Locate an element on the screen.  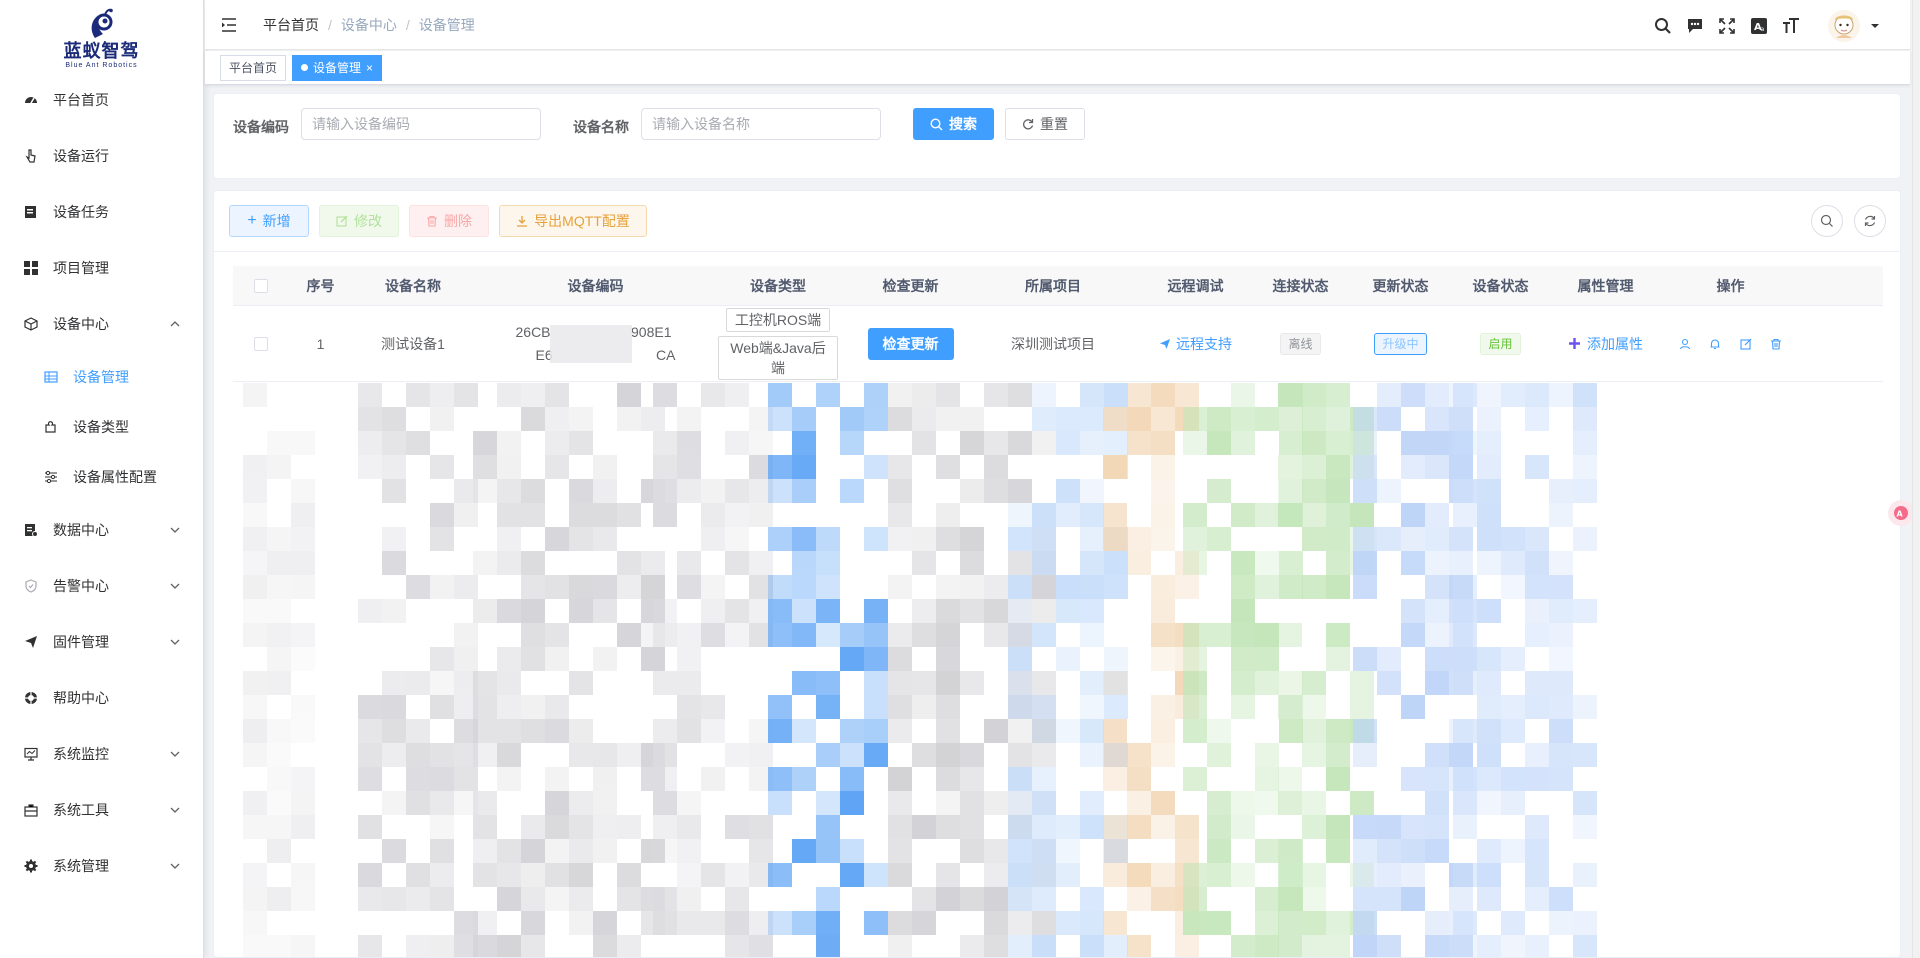
add-attribute-link: 添加属性 is located at coordinates (1605, 344).